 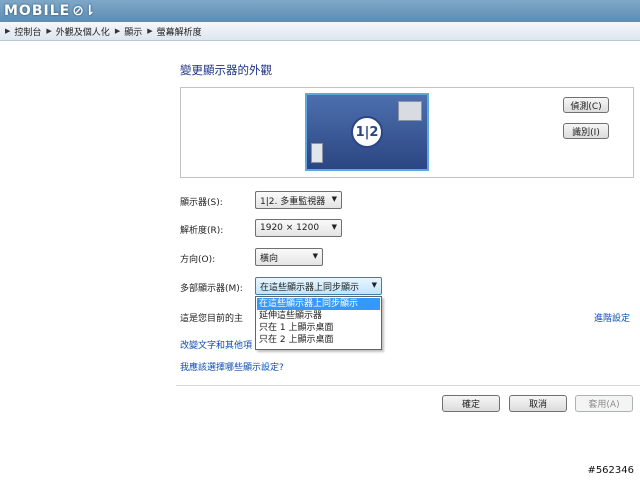 I want to click on resolution-label: 解析度(R):, so click(x=202, y=231).